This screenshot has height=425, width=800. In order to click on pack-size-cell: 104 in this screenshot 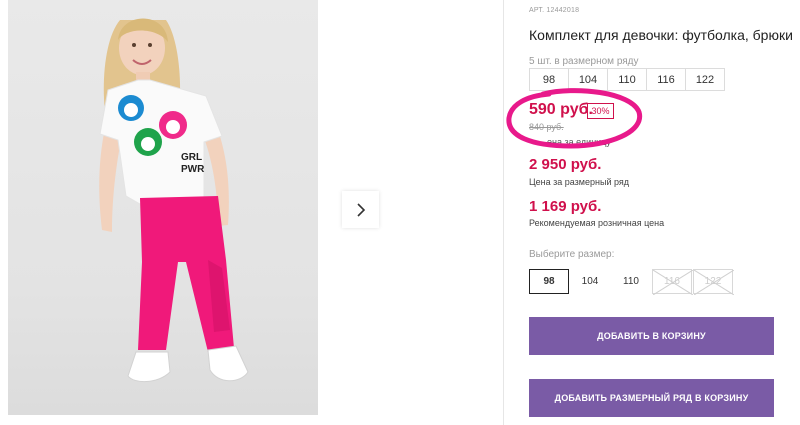, I will do `click(588, 79)`.